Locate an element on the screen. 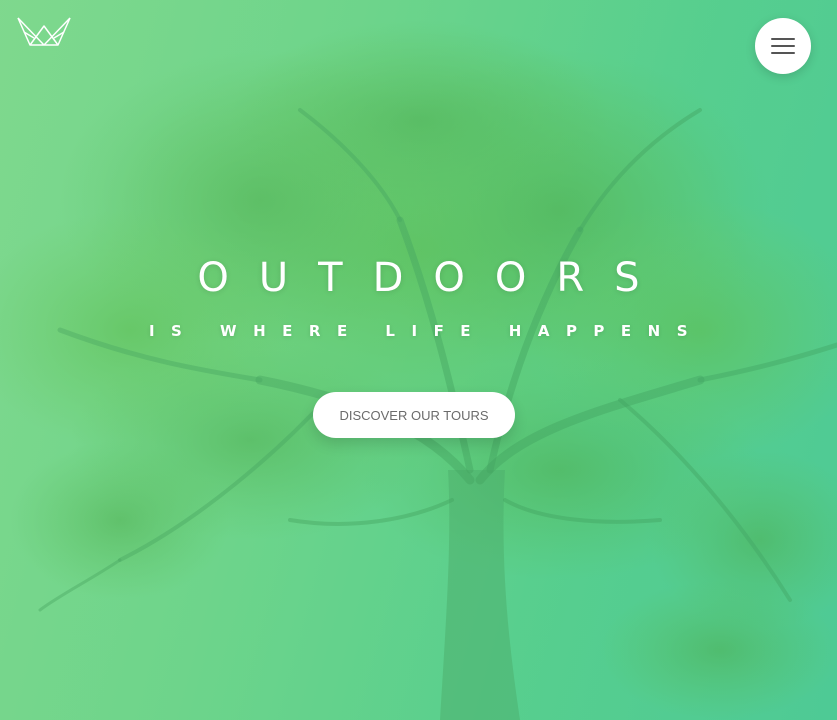 The width and height of the screenshot is (837, 720). menu-button is located at coordinates (783, 46).